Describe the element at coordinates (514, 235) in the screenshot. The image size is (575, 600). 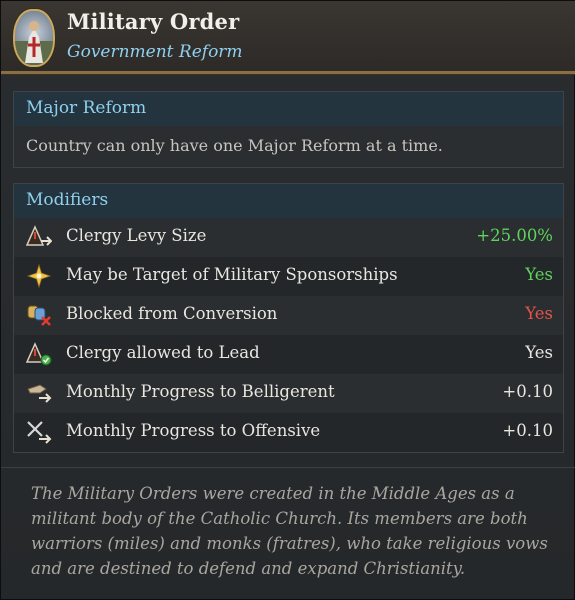
I see `modifier-value: +25.00%` at that location.